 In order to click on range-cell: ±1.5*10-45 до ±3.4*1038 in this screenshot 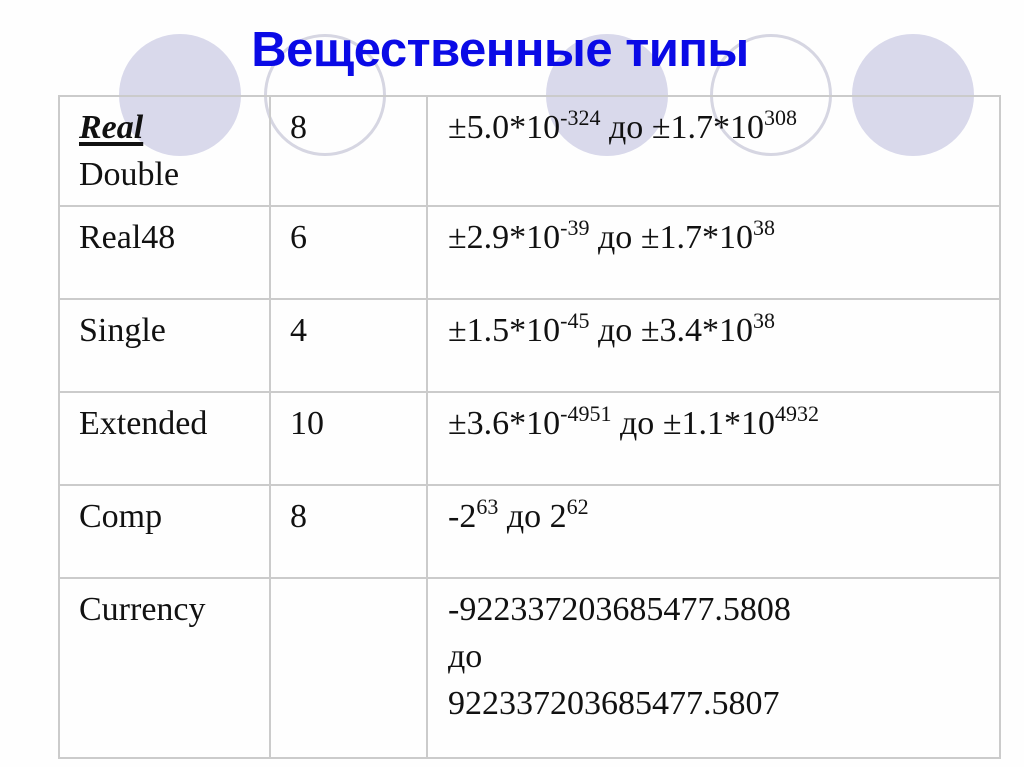, I will do `click(713, 345)`.